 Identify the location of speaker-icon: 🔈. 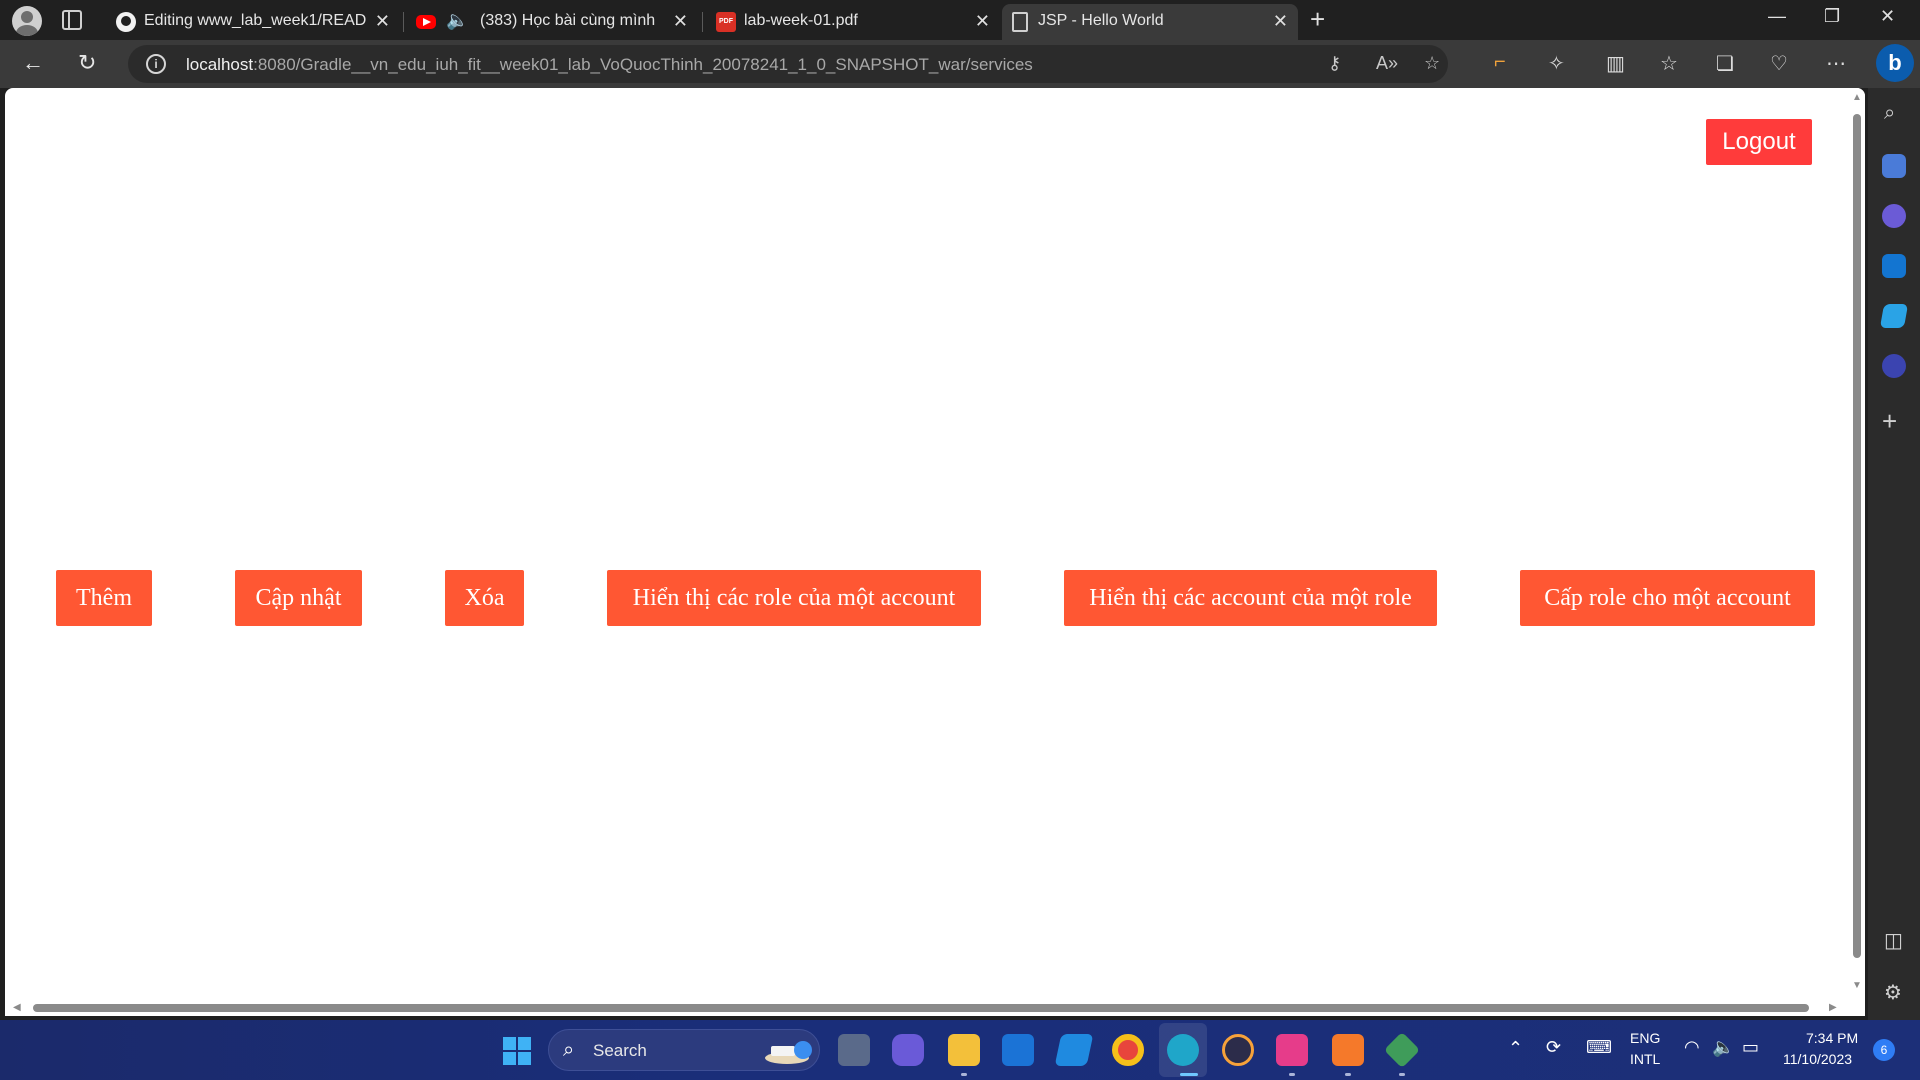
(457, 20).